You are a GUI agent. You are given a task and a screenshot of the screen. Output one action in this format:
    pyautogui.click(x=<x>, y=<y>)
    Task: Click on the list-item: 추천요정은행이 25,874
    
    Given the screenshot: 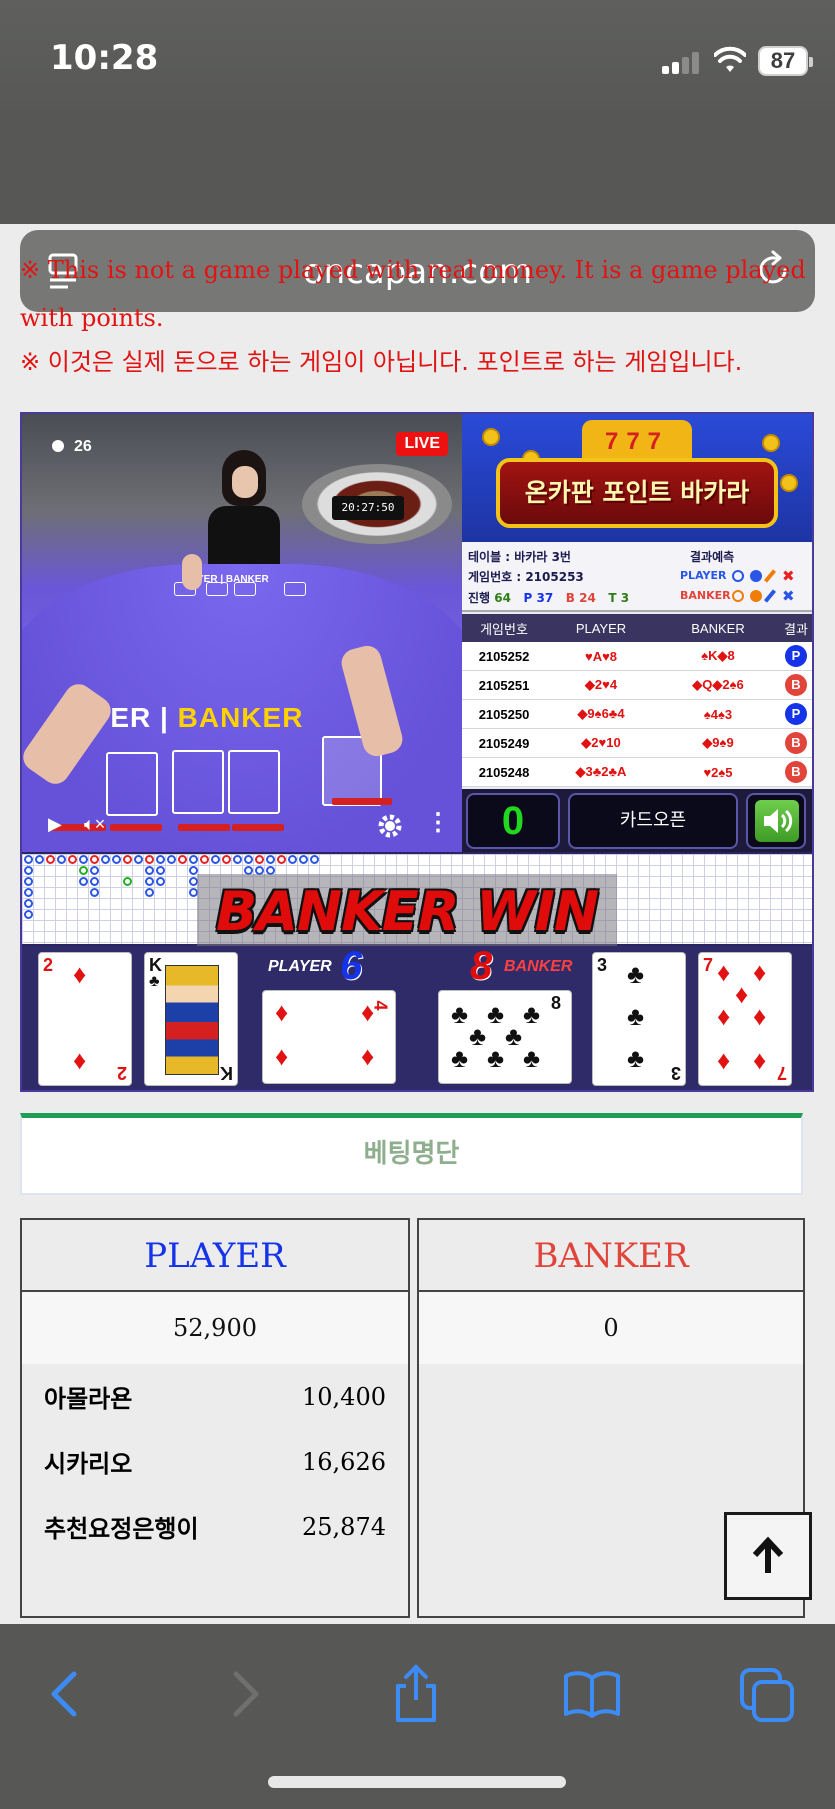 What is the action you would take?
    pyautogui.click(x=215, y=1528)
    